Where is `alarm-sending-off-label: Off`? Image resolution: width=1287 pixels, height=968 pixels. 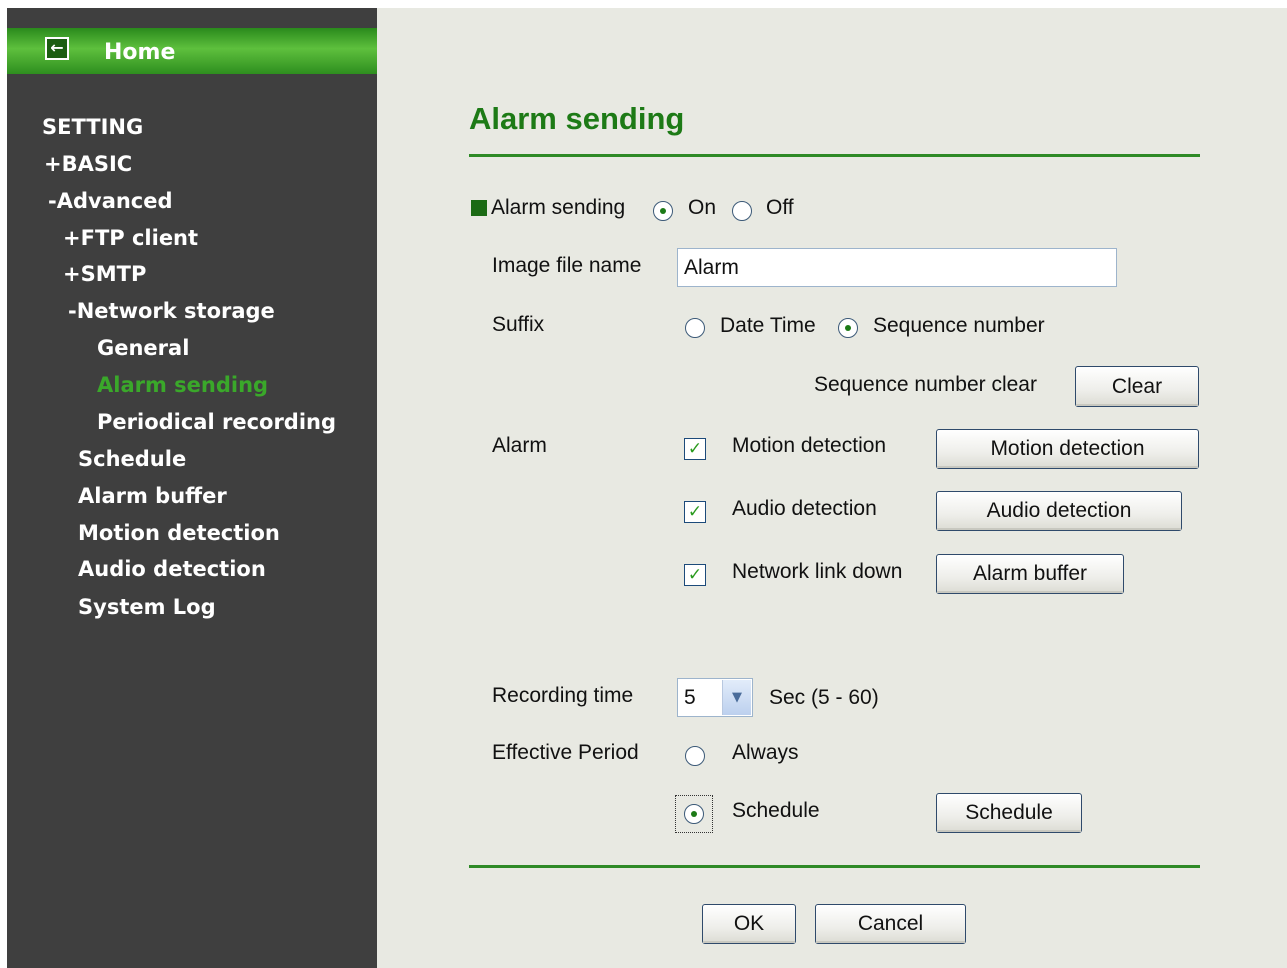 alarm-sending-off-label: Off is located at coordinates (780, 207).